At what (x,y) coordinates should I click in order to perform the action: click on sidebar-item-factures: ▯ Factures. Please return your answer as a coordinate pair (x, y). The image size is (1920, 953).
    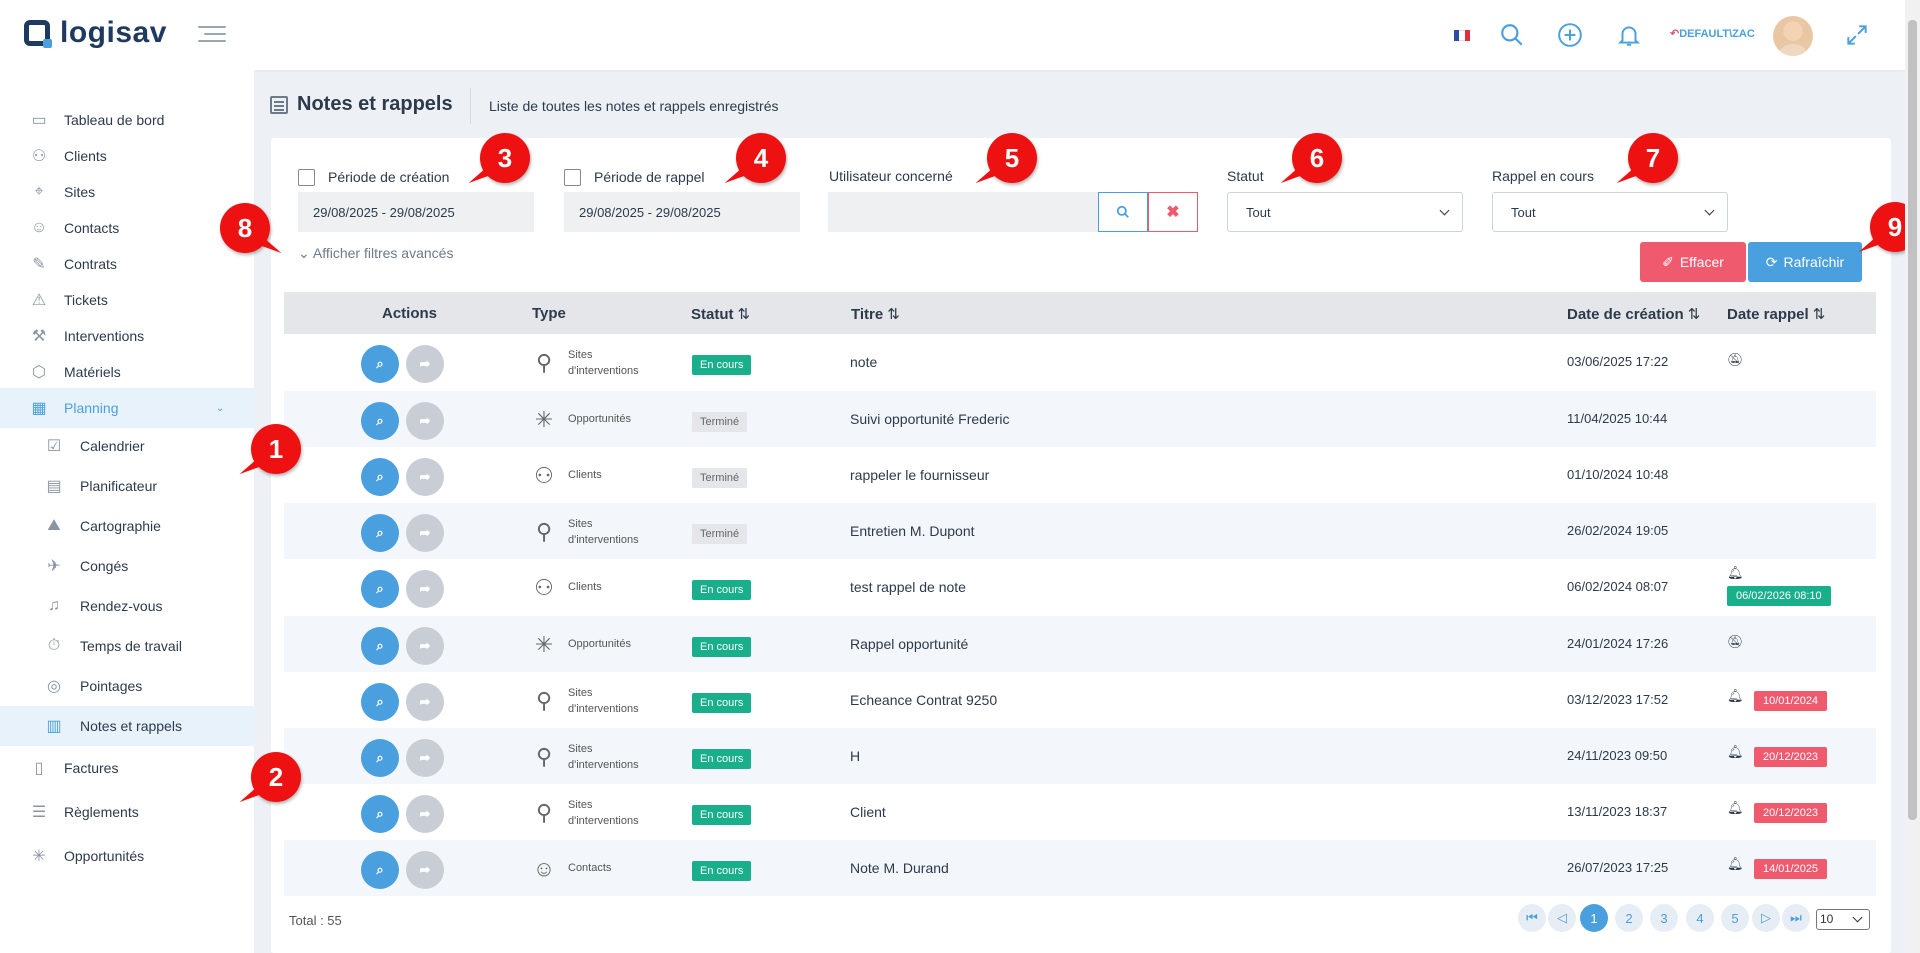
    Looking at the image, I should click on (127, 768).